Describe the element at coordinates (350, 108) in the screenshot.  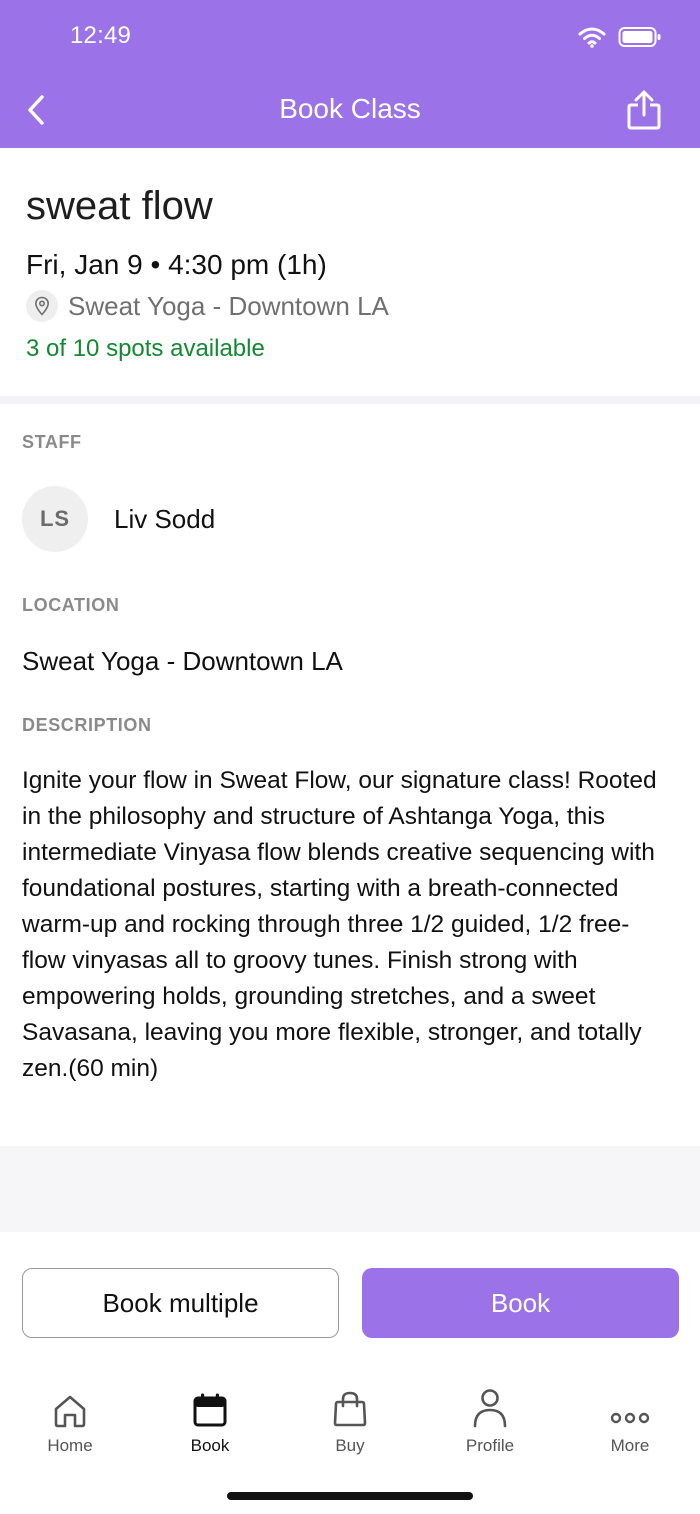
I see `page-title: Book Class` at that location.